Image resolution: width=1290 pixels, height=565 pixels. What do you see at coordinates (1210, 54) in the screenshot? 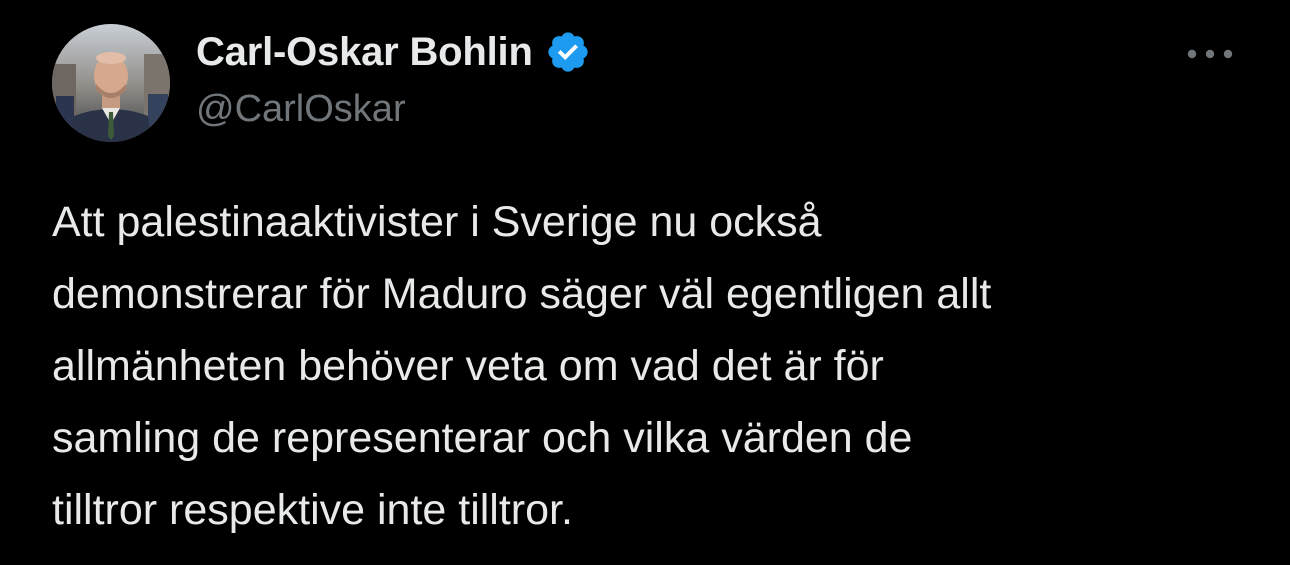
I see `more-options-icon` at bounding box center [1210, 54].